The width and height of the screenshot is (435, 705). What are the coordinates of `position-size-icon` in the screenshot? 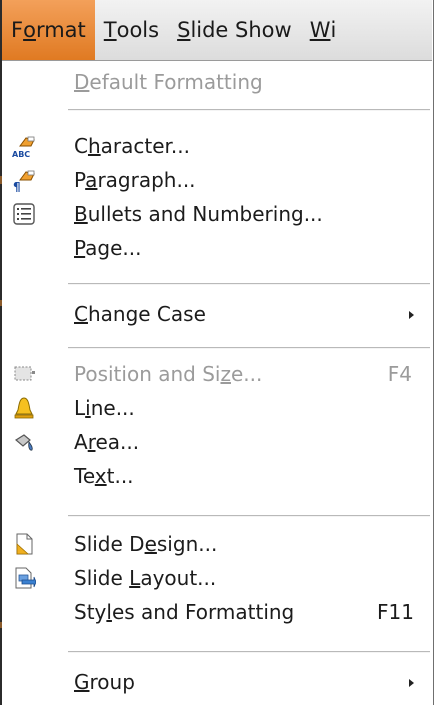 It's located at (24, 373).